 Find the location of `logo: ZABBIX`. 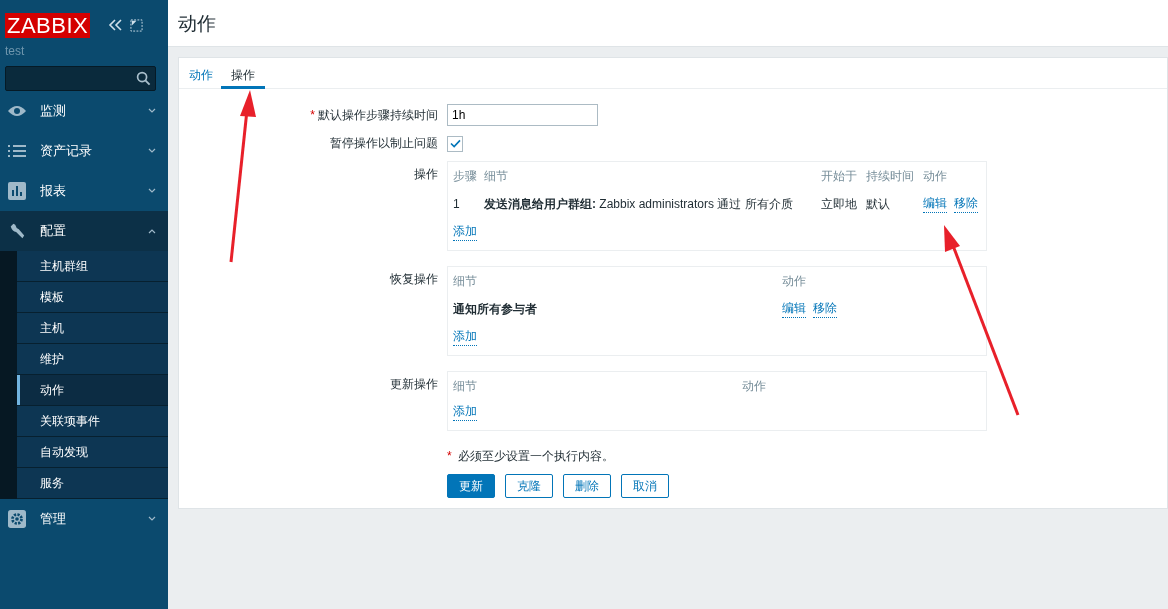

logo: ZABBIX is located at coordinates (48, 25).